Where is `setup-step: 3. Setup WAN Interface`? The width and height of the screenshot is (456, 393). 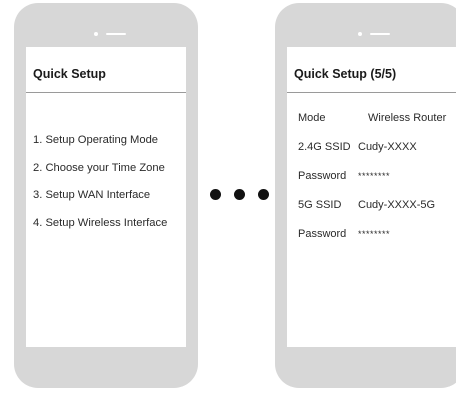 setup-step: 3. Setup WAN Interface is located at coordinates (100, 196).